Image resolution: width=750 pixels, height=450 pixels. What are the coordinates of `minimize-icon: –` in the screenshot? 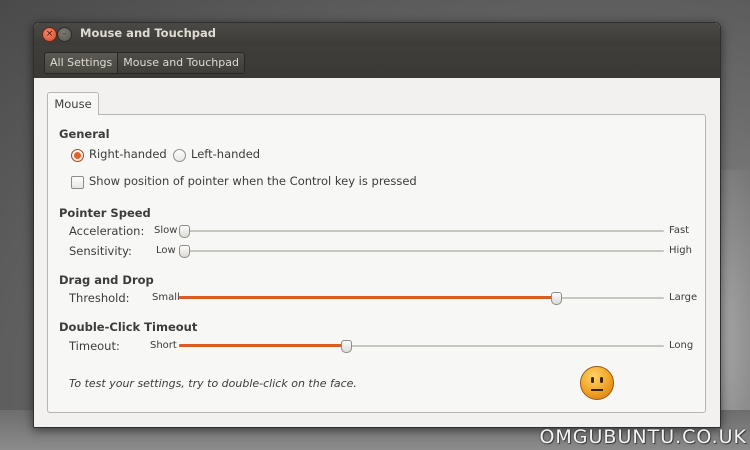 It's located at (64, 34).